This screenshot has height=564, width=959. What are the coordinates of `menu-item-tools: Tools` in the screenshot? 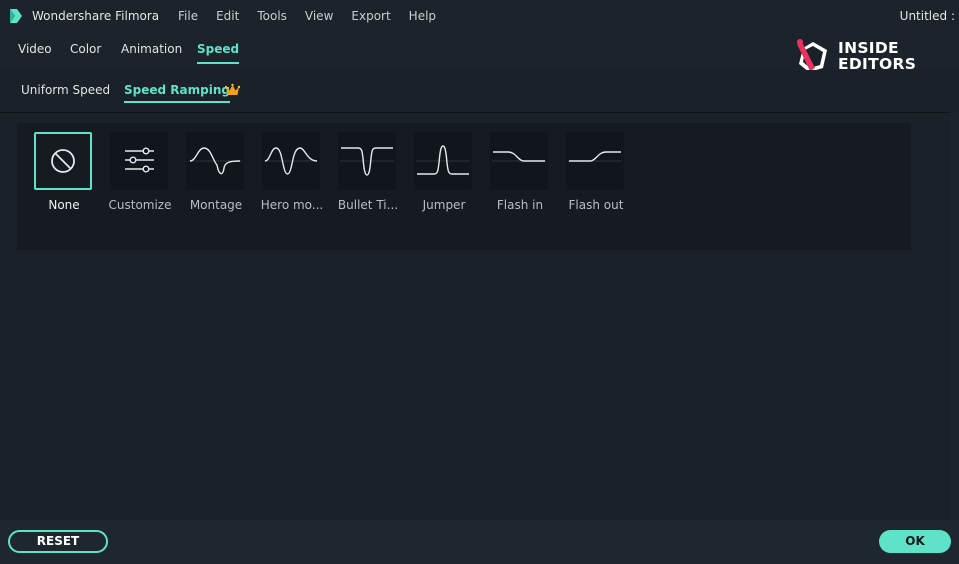 It's located at (272, 16).